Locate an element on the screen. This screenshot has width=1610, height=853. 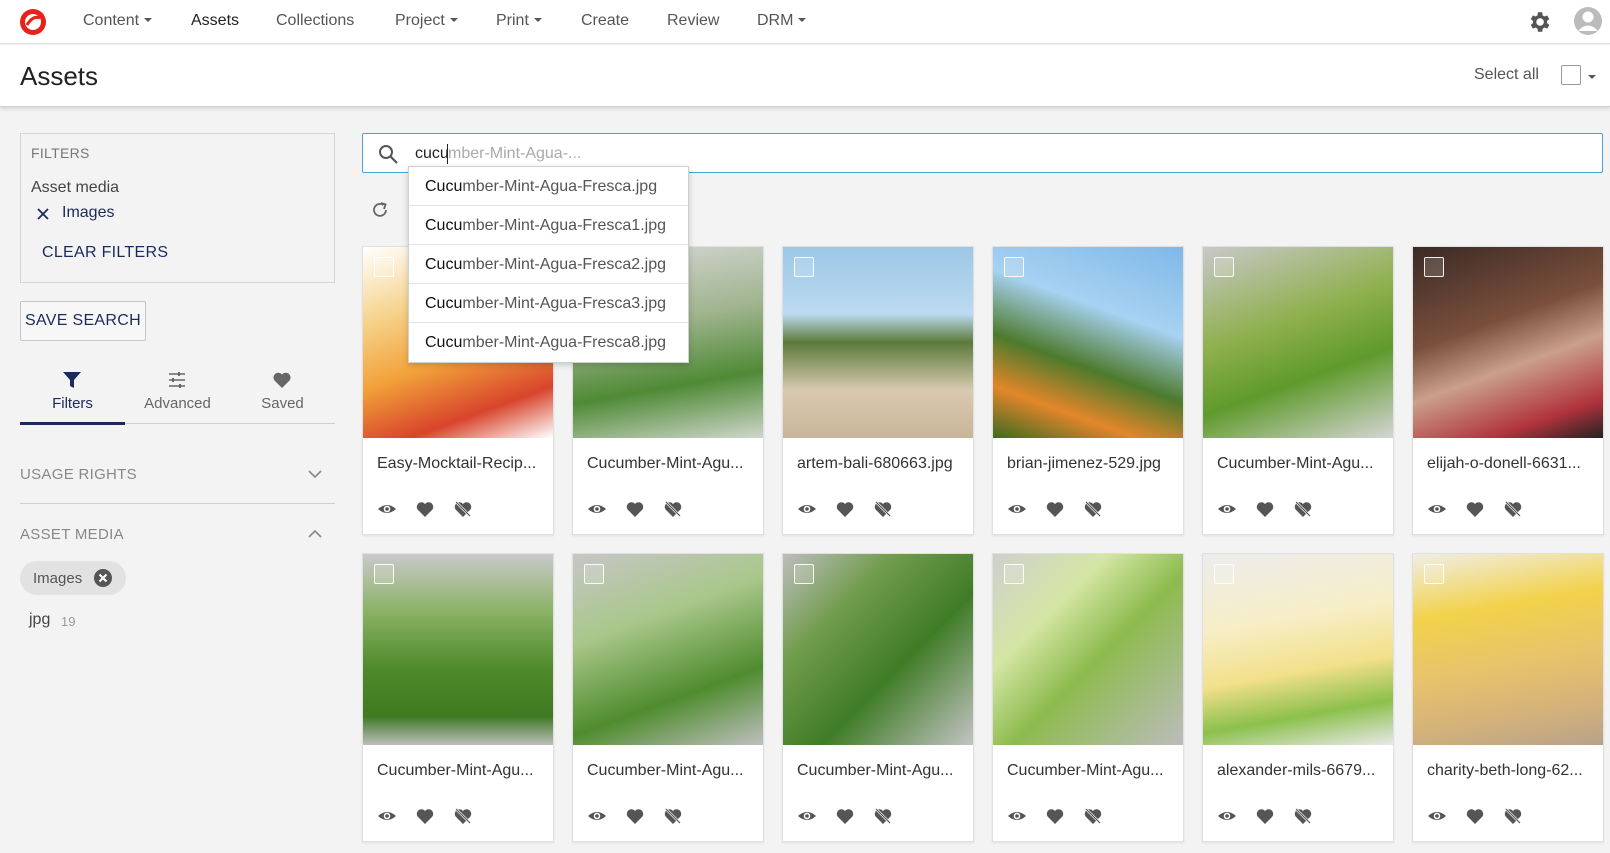
select-all-label: Select all is located at coordinates (1506, 75).